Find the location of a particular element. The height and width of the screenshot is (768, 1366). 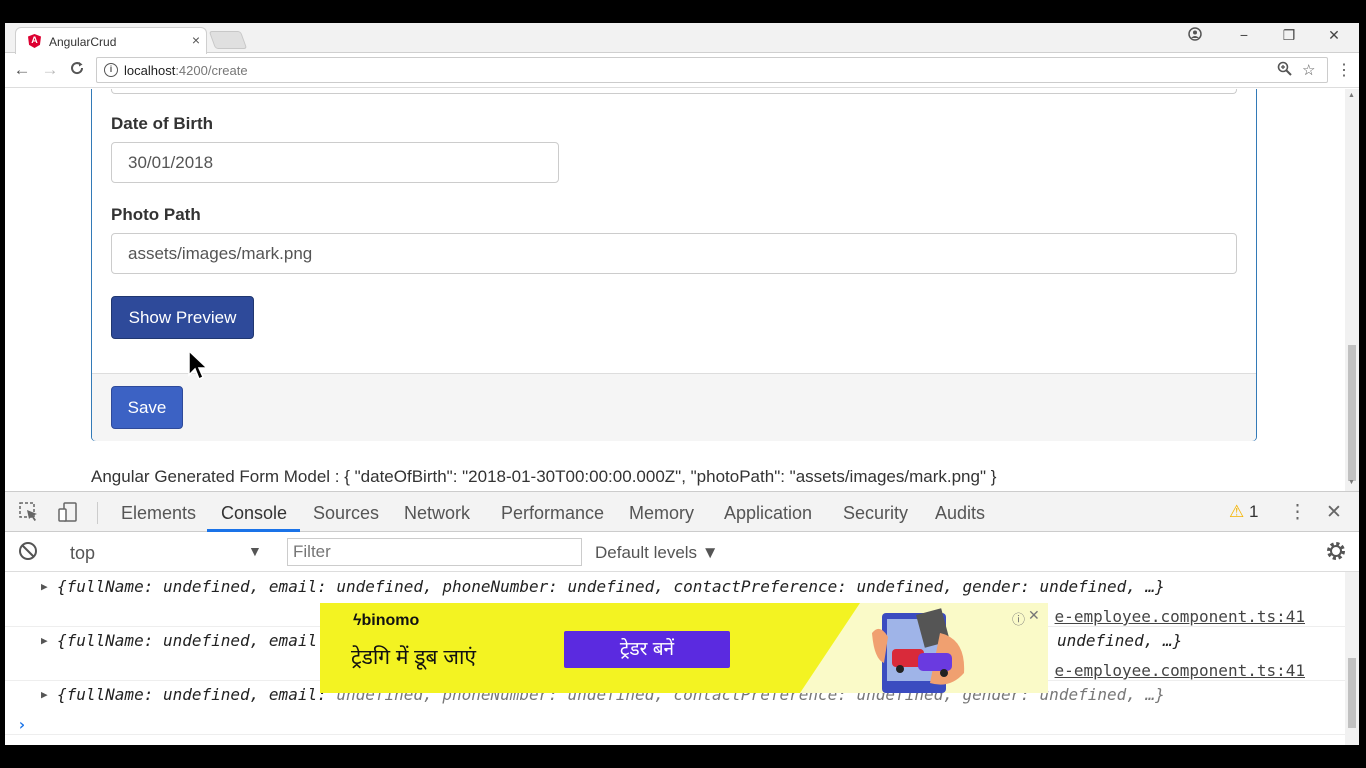

tab-audits: Audits is located at coordinates (960, 513).